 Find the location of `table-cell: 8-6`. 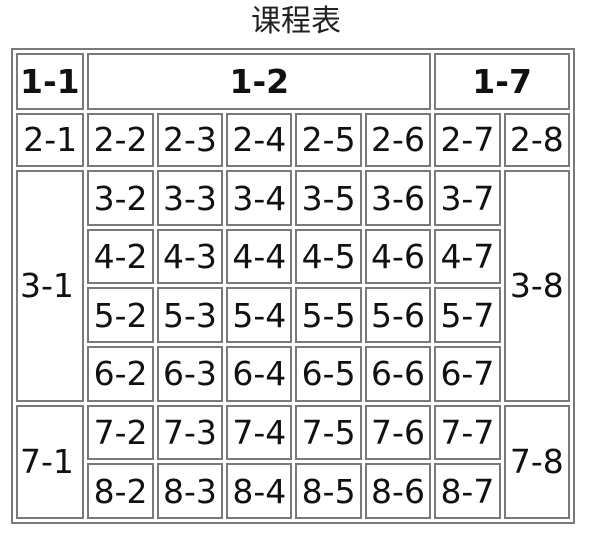

table-cell: 8-6 is located at coordinates (398, 491).